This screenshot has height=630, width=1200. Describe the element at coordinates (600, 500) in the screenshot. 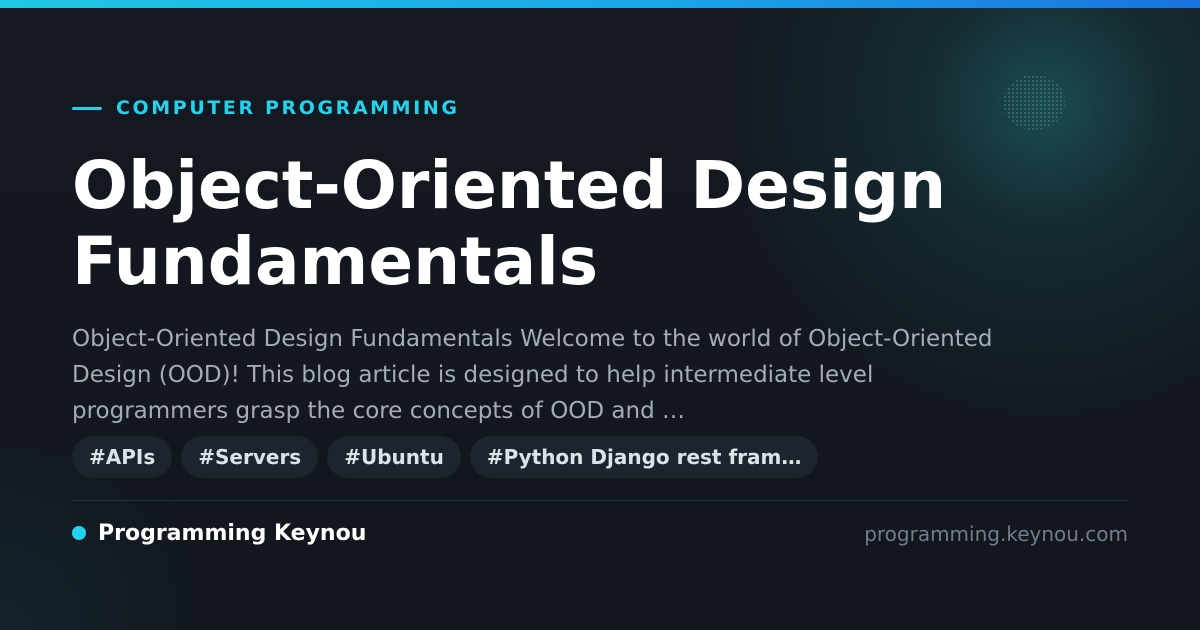

I see `footer-divider` at that location.